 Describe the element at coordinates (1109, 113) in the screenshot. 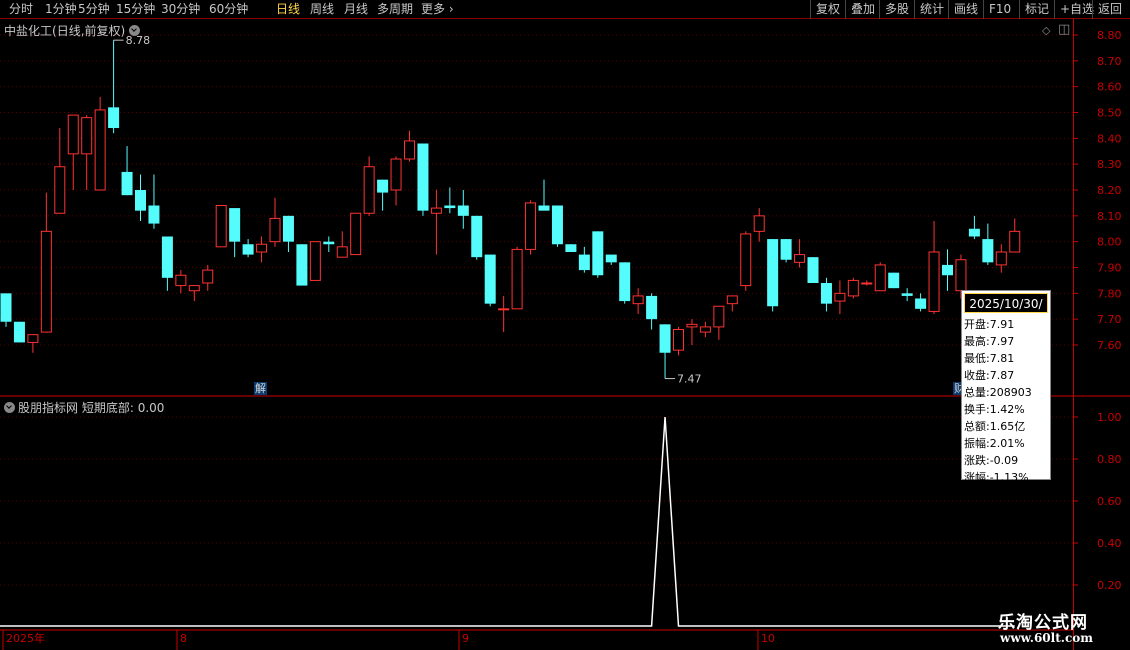

I see `price-tick-label: 8.50` at that location.